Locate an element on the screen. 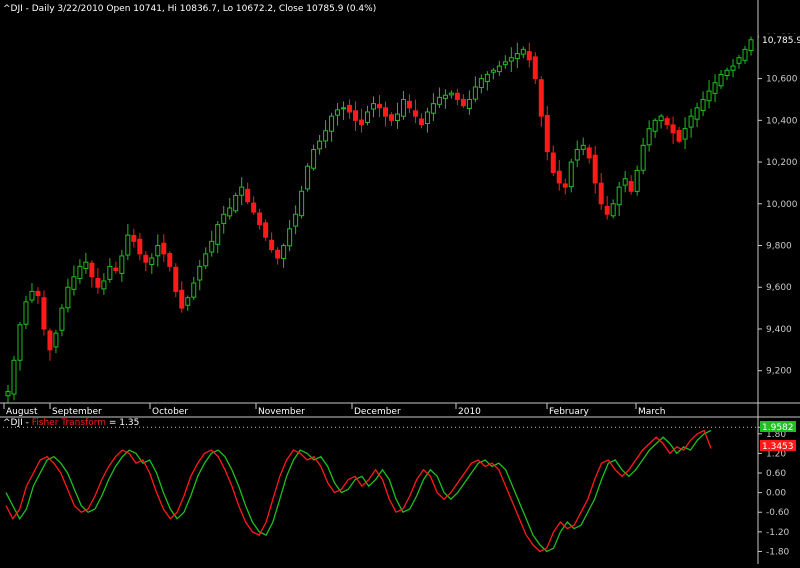 Image resolution: width=800 pixels, height=568 pixels. price-tick-label: 10,000 is located at coordinates (782, 205).